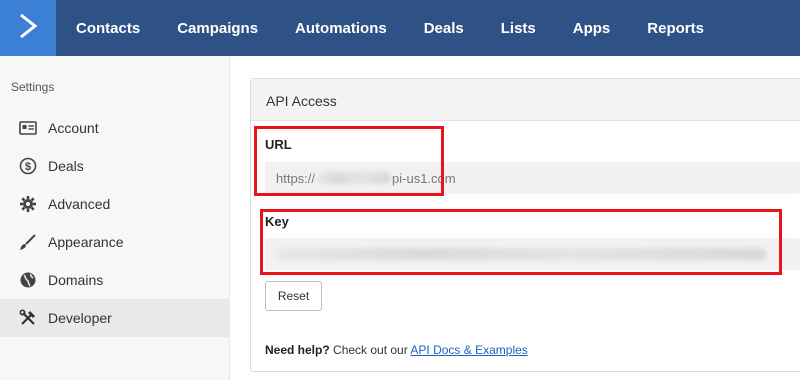 The height and width of the screenshot is (380, 800). I want to click on reset-button: Reset, so click(293, 296).